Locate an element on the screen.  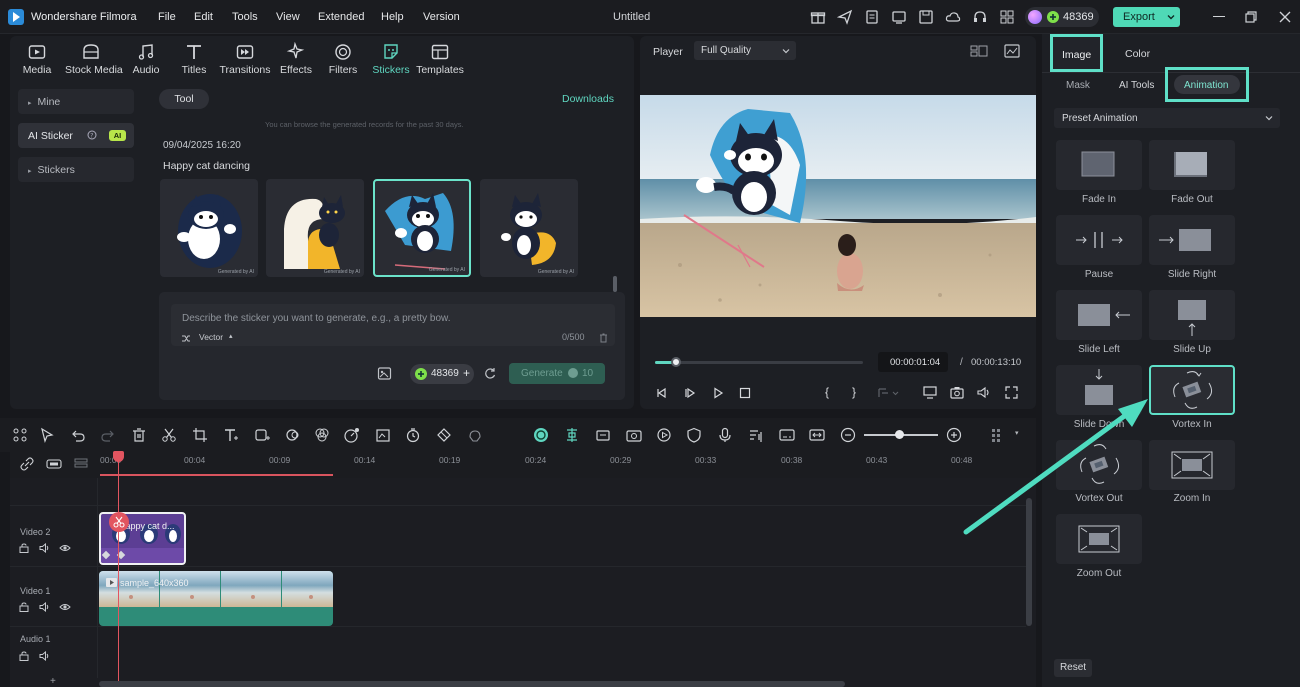
text-to-speech-icon is located at coordinates (756, 435).